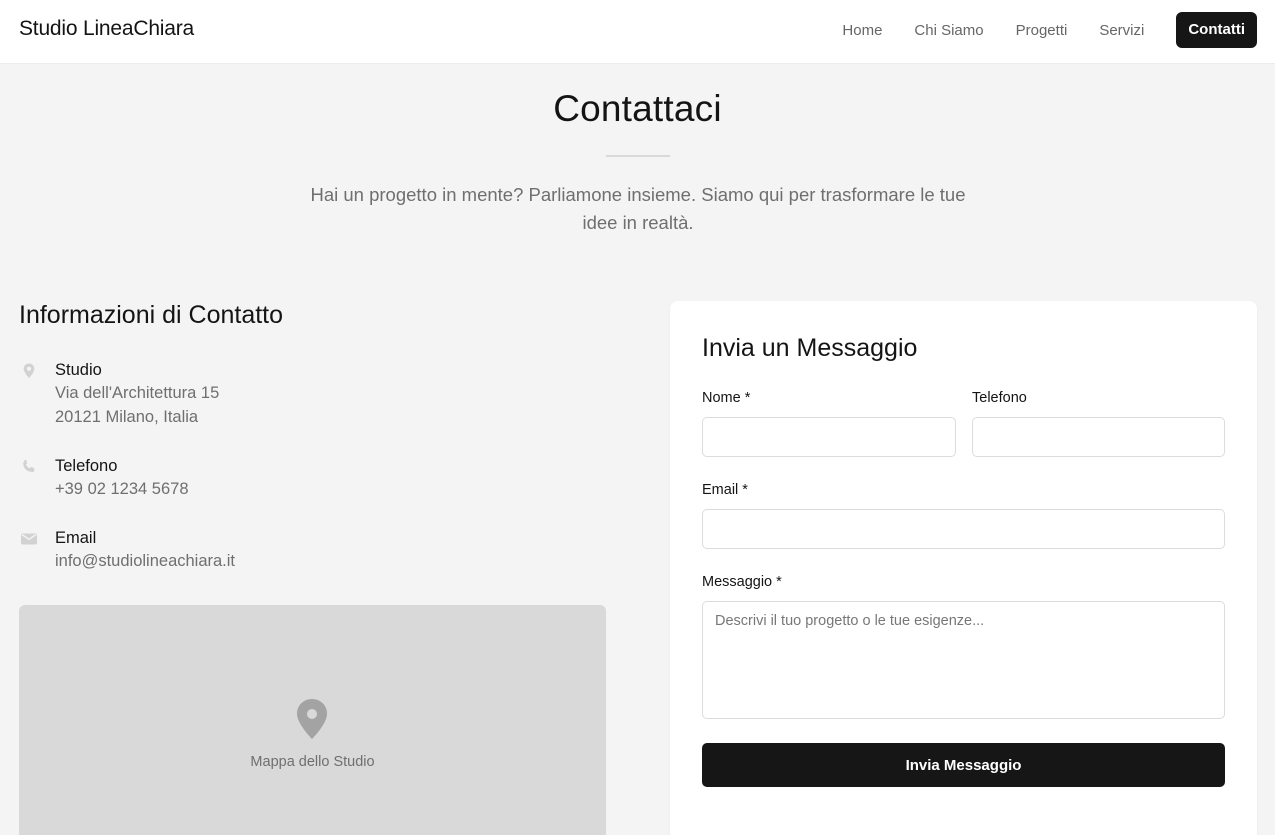 The width and height of the screenshot is (1275, 835). Describe the element at coordinates (86, 466) in the screenshot. I see `phone-label: Telefono` at that location.